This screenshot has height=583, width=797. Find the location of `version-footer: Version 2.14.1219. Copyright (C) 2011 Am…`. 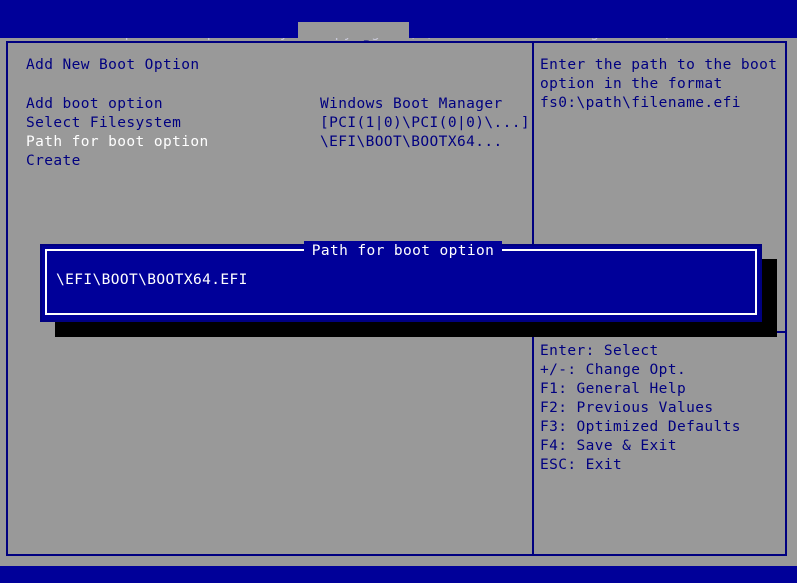

version-footer: Version 2.14.1219. Copyright (C) 2011 Am… is located at coordinates (398, 574).